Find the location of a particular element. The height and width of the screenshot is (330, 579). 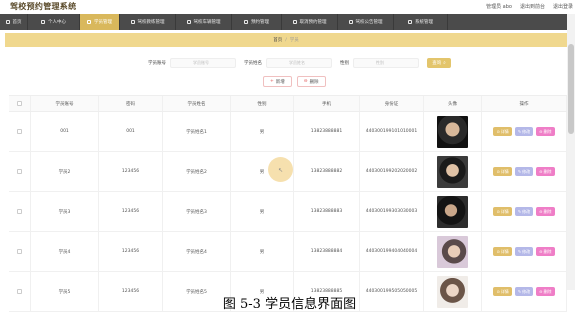

logout-link: 退出登录 is located at coordinates (563, 6).